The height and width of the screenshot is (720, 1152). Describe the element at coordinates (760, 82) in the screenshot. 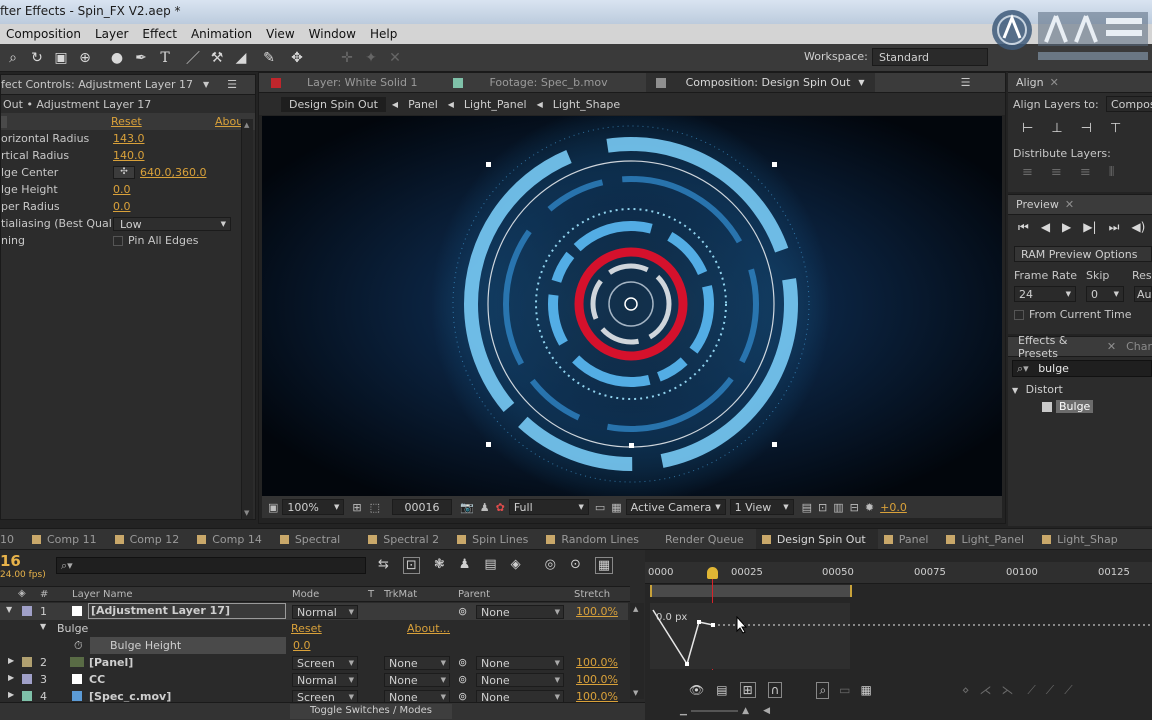

I see `tab-composition-design-spin-out: Composition: Design Spin Out ▼` at that location.